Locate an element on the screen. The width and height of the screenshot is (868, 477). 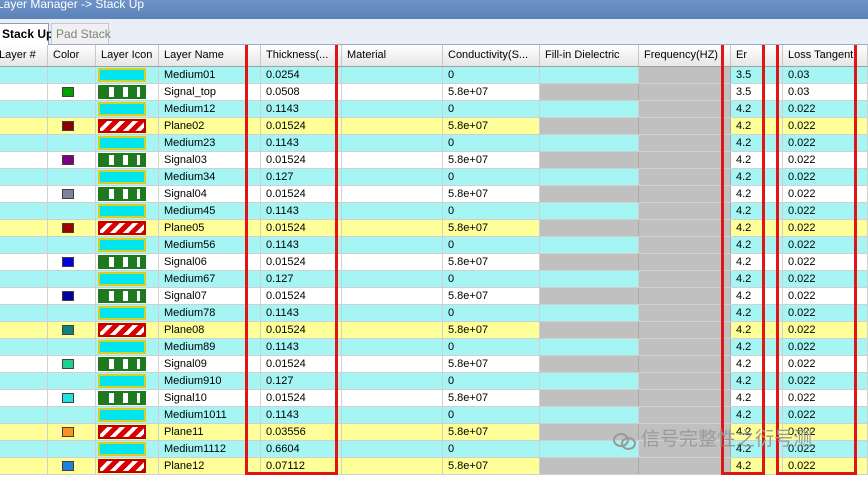
table-row: Signal_top 0.0508 5.8e+07 3.5 0.03 is located at coordinates (434, 92).